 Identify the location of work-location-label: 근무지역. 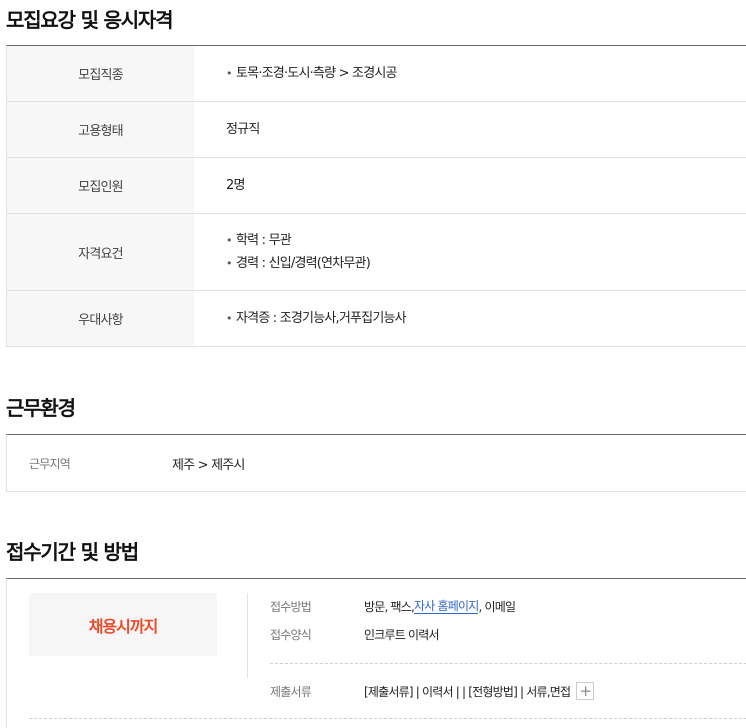
(50, 463).